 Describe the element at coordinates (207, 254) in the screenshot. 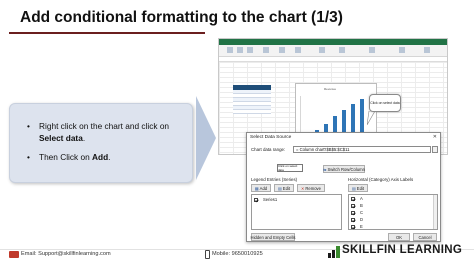

I see `phone-icon` at that location.